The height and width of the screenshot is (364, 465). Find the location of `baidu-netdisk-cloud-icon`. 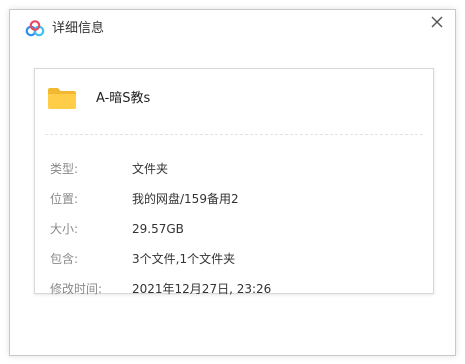

baidu-netdisk-cloud-icon is located at coordinates (35, 29).